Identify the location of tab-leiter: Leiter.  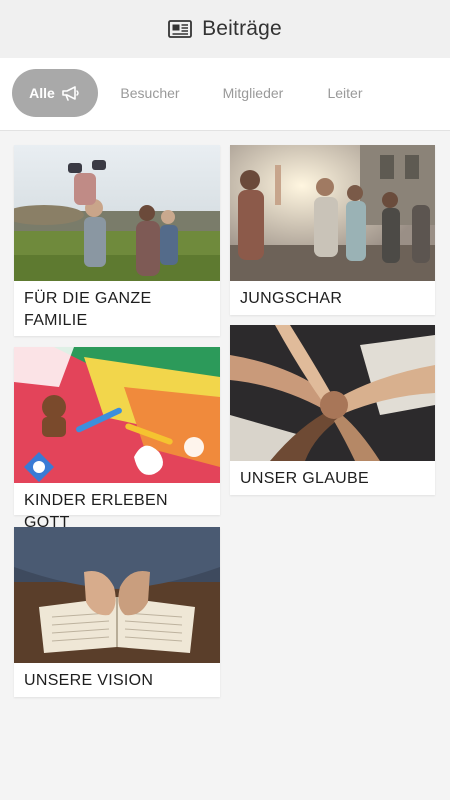
(345, 93).